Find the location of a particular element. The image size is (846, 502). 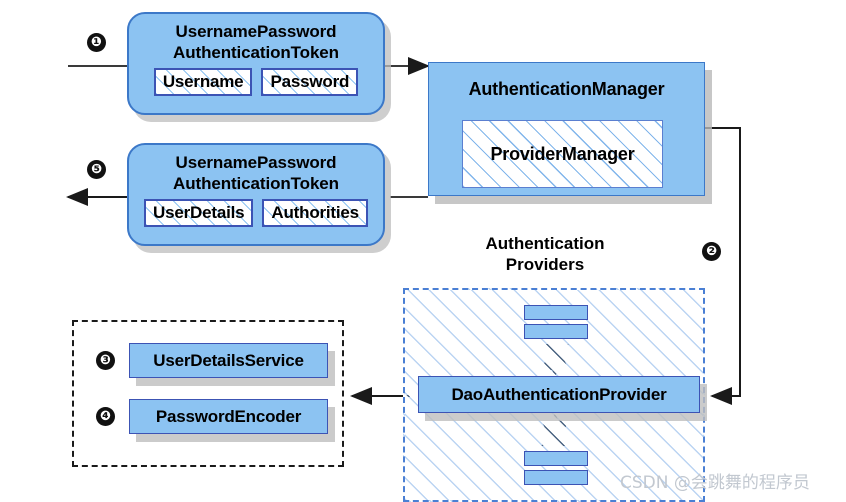

step-marker-2: ❷ is located at coordinates (711, 251).